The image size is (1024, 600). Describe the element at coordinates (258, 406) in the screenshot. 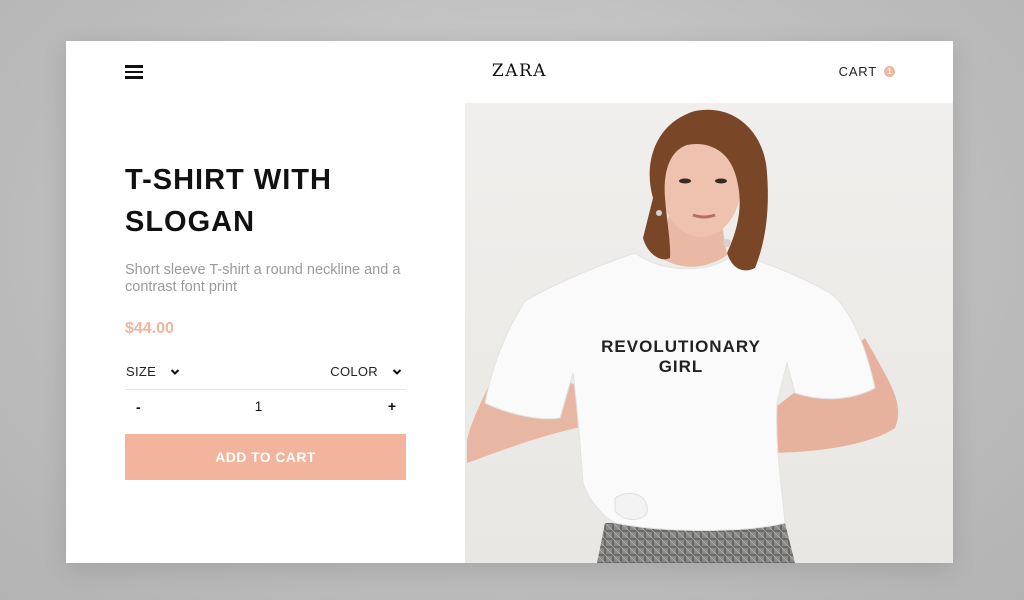

I see `quantity-value: 1` at that location.